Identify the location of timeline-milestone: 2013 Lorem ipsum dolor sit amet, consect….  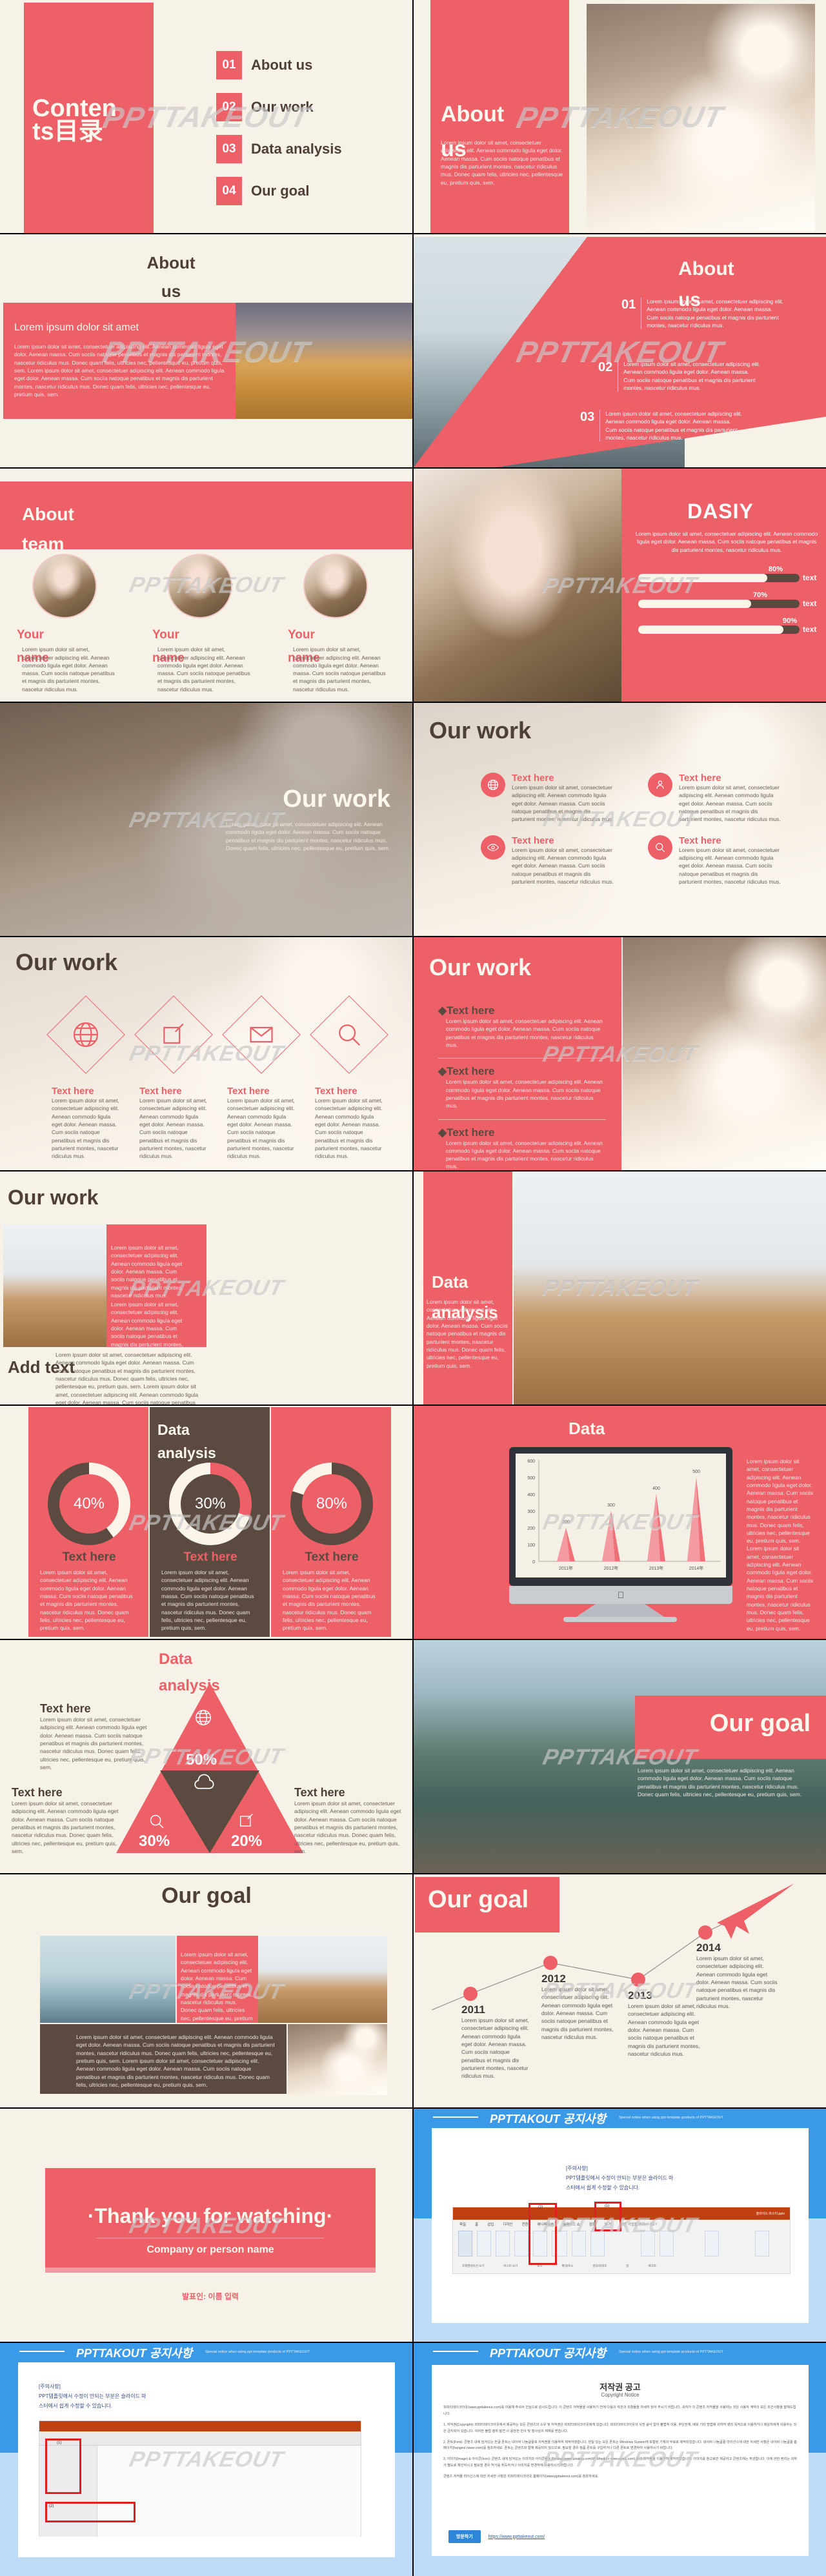
(666, 2023).